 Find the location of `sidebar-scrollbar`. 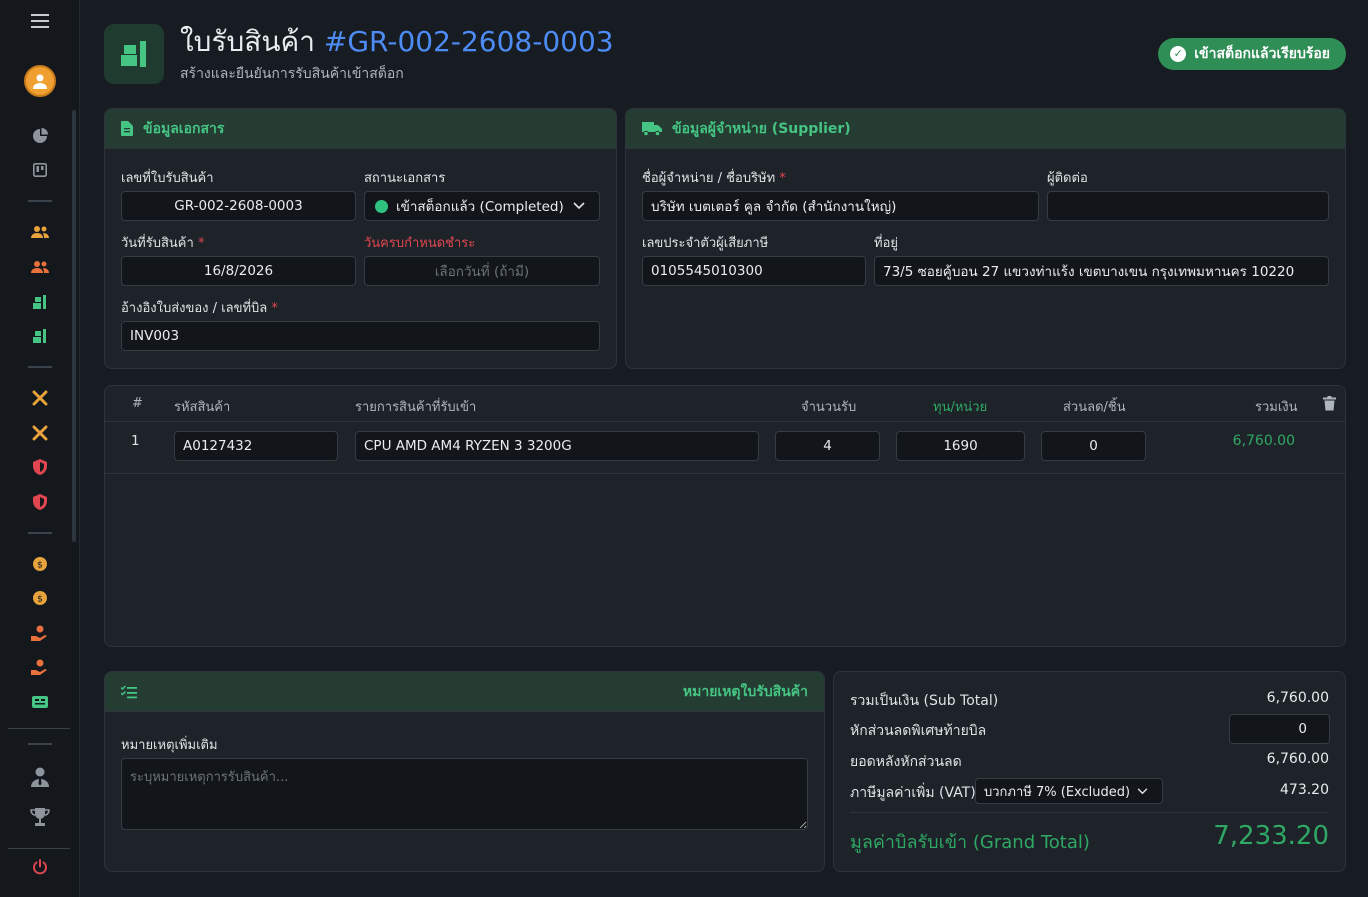

sidebar-scrollbar is located at coordinates (74, 326).